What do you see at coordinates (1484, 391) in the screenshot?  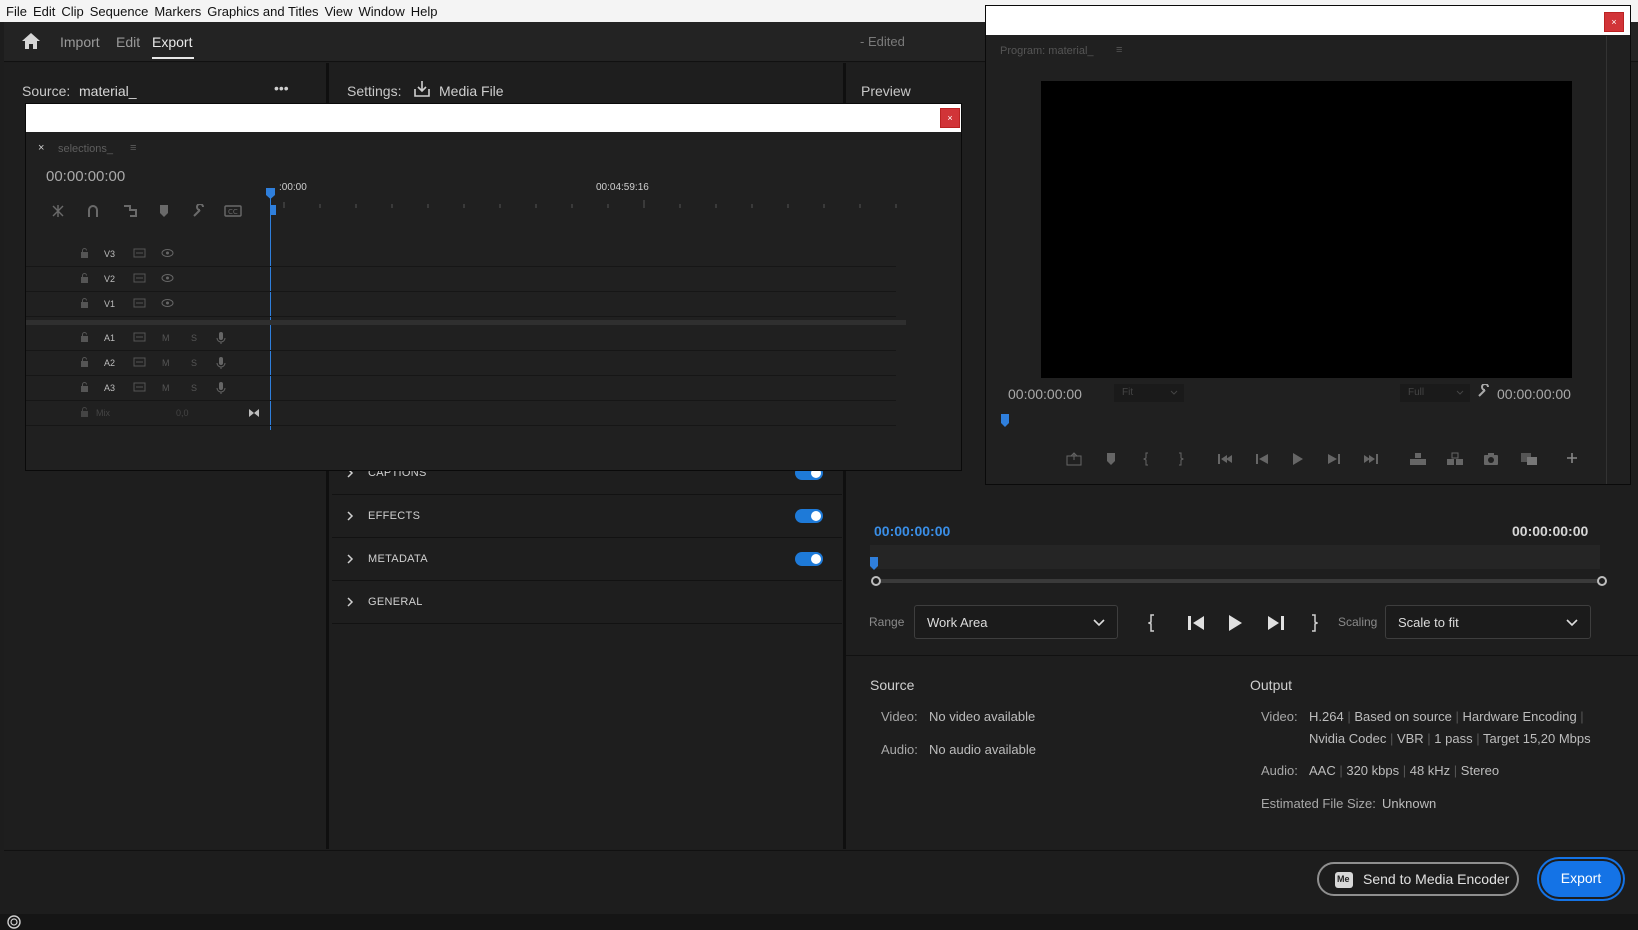 I see `settings-wrench-icon` at bounding box center [1484, 391].